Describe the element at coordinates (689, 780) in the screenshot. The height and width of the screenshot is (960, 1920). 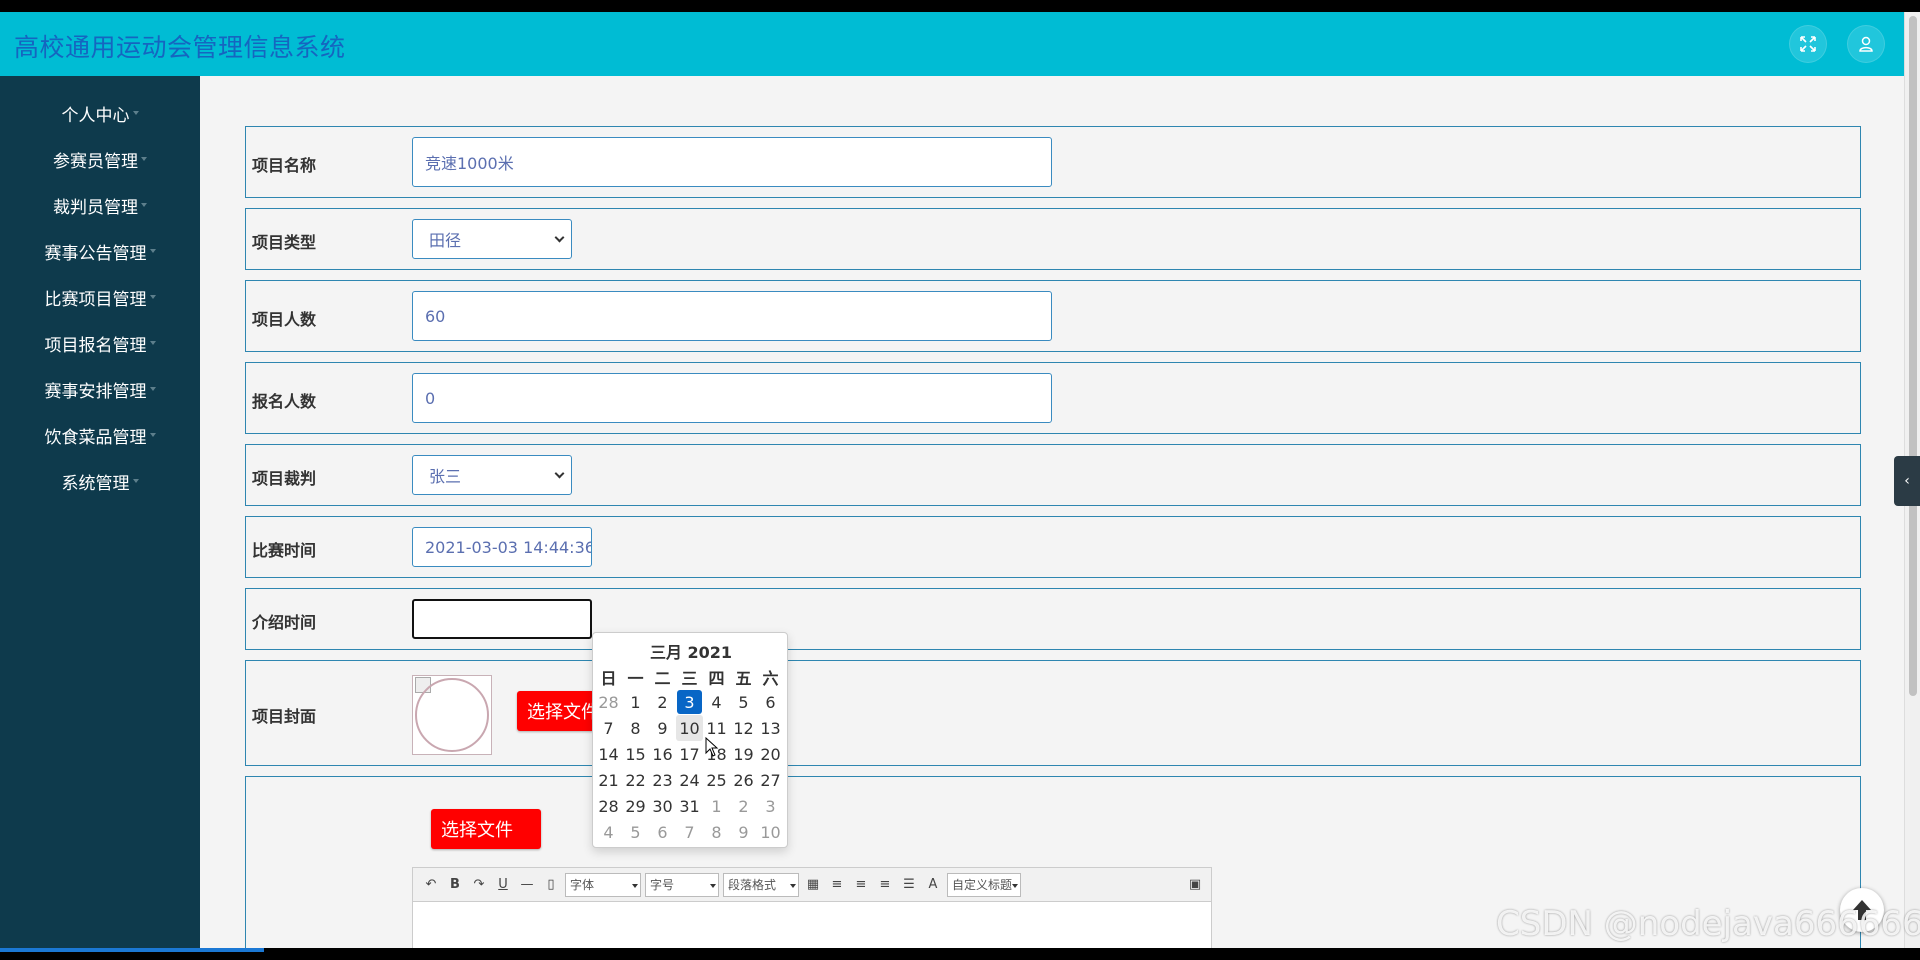
I see `datepicker-day: 24` at that location.